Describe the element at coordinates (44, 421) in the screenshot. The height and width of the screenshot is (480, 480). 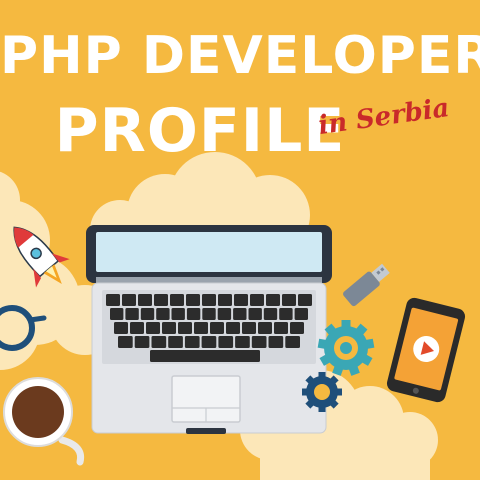
I see `coffee-cup-icon` at that location.